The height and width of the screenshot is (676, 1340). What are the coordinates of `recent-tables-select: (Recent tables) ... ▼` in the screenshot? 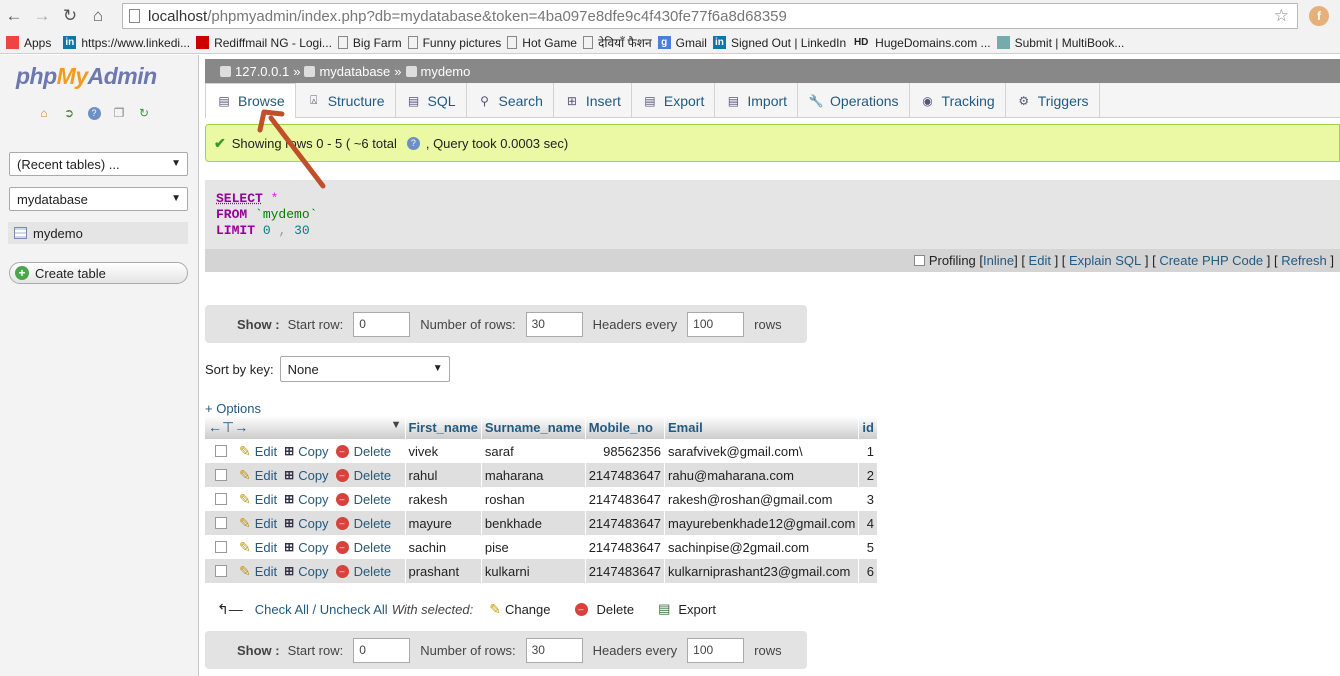 It's located at (98, 164).